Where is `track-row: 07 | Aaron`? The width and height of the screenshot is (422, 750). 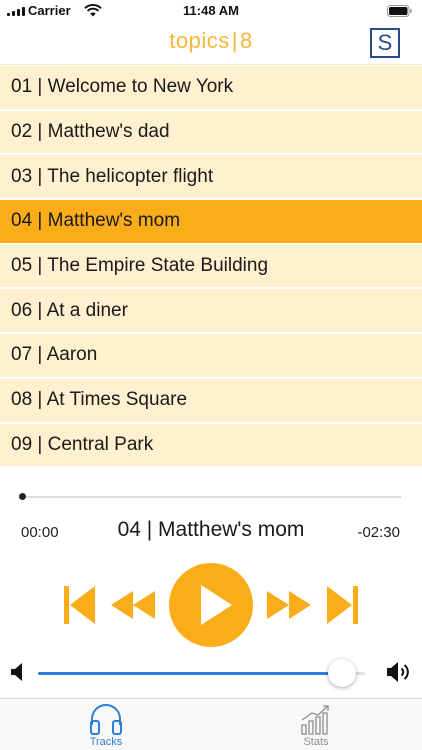
track-row: 07 | Aaron is located at coordinates (211, 356).